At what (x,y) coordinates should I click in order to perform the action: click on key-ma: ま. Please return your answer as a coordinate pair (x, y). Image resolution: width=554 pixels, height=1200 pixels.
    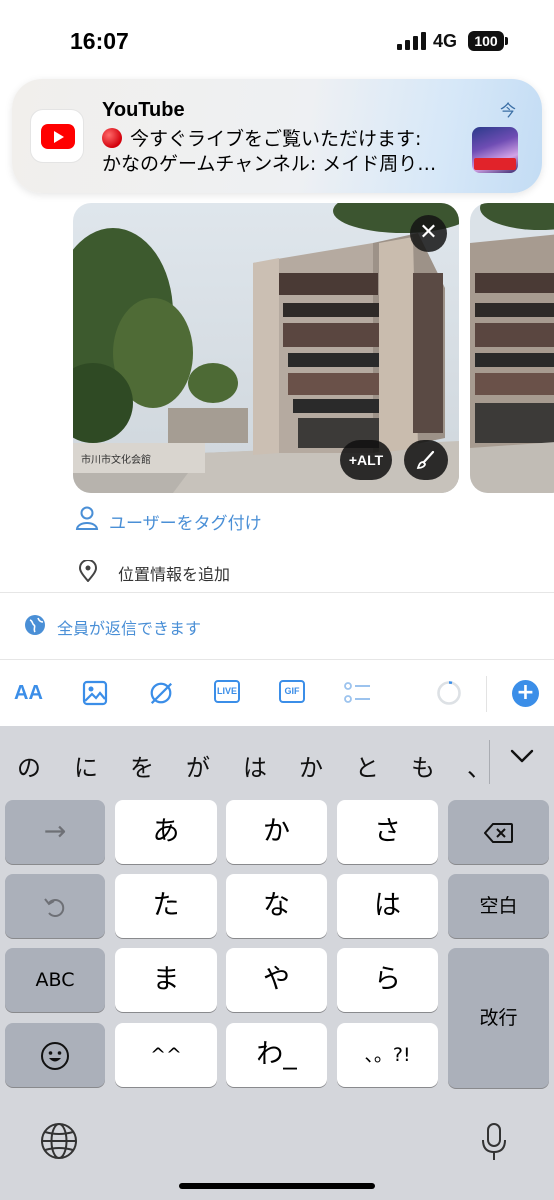
    Looking at the image, I should click on (166, 980).